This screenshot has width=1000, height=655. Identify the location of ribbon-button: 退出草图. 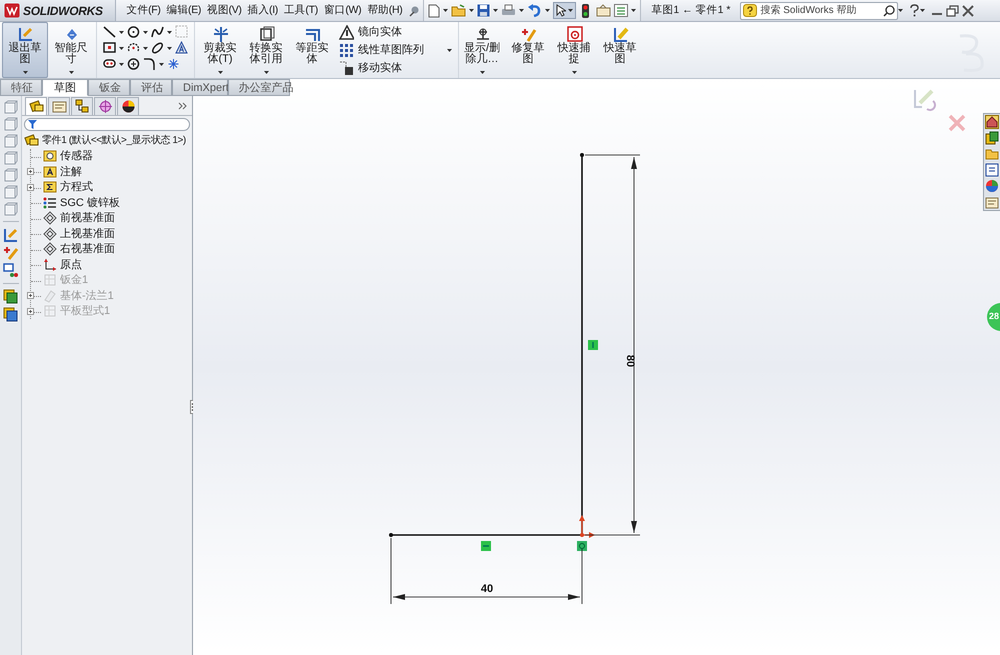
(25, 50).